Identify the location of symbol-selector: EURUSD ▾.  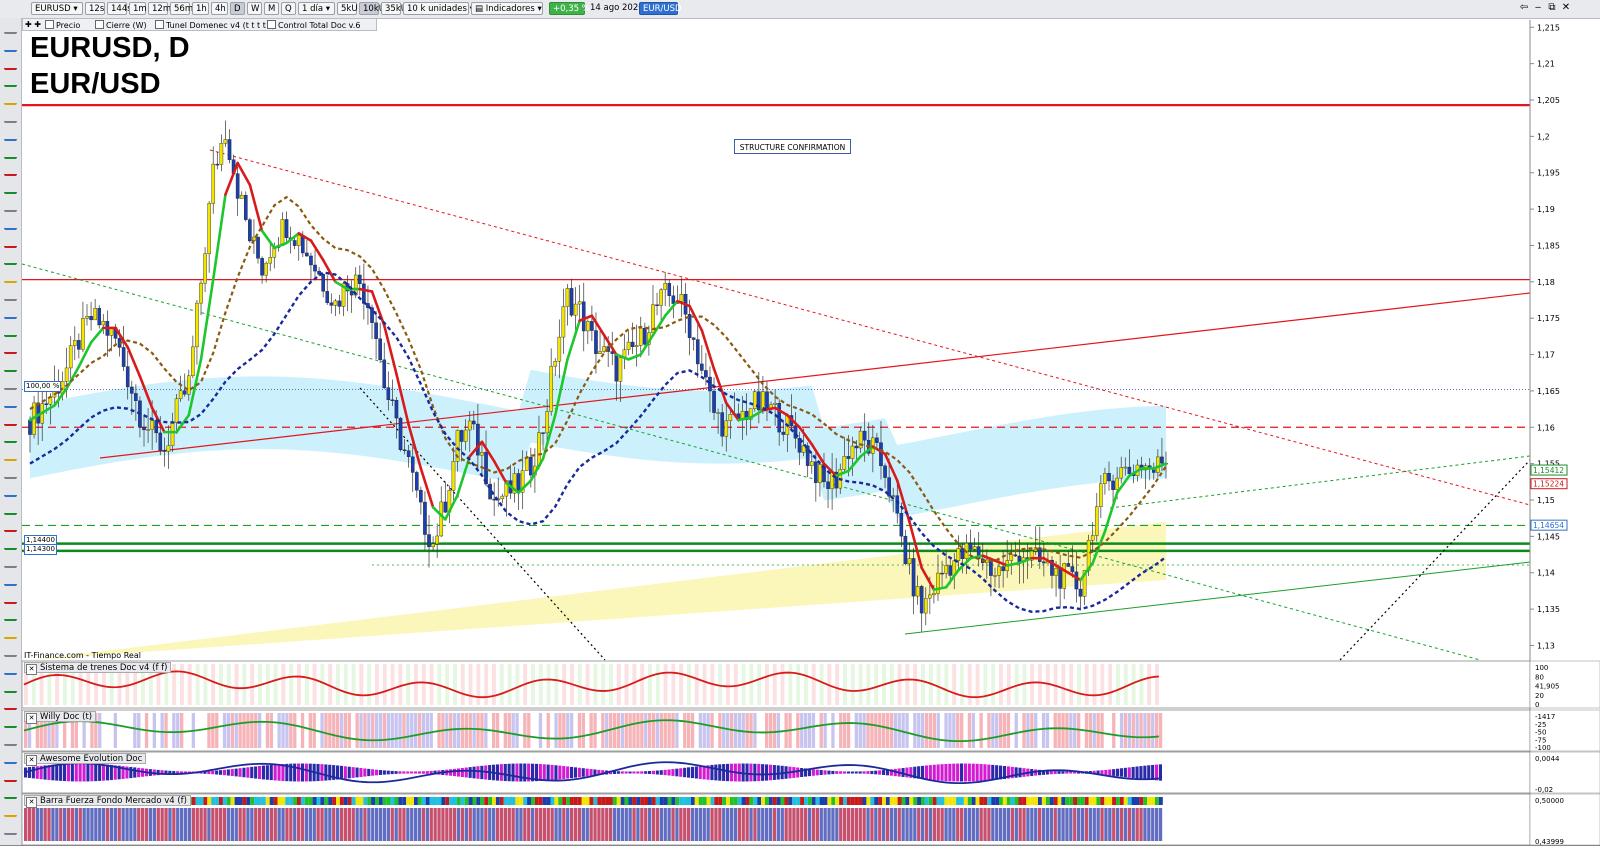
(57, 8).